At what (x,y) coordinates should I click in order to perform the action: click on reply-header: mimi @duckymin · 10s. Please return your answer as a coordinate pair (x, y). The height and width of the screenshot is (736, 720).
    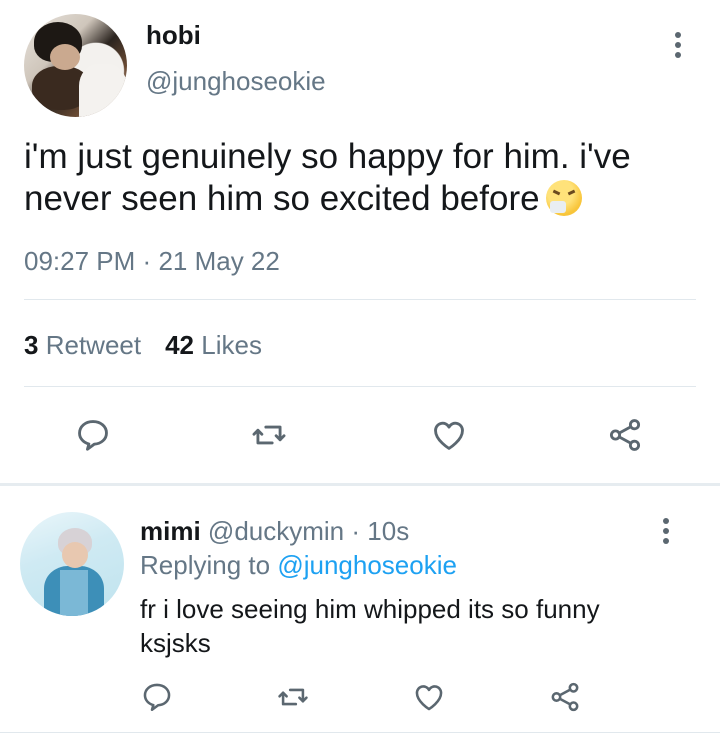
    Looking at the image, I should click on (274, 531).